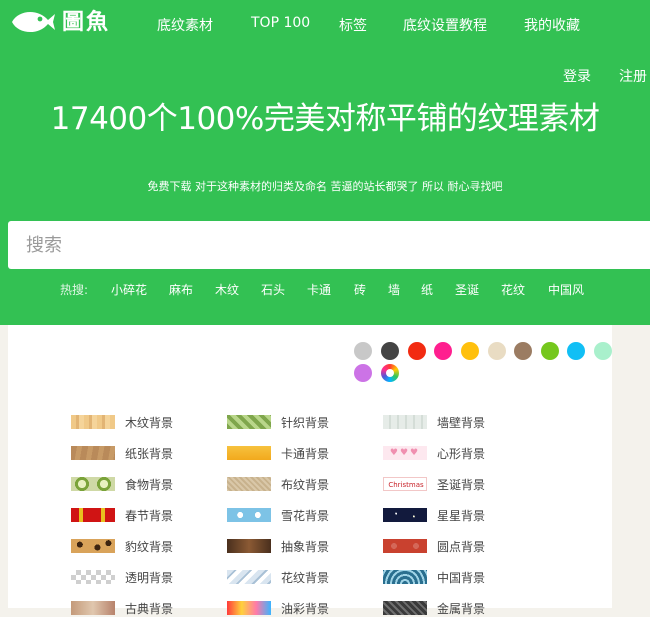  What do you see at coordinates (129, 289) in the screenshot?
I see `hot-tag: 小碎花` at bounding box center [129, 289].